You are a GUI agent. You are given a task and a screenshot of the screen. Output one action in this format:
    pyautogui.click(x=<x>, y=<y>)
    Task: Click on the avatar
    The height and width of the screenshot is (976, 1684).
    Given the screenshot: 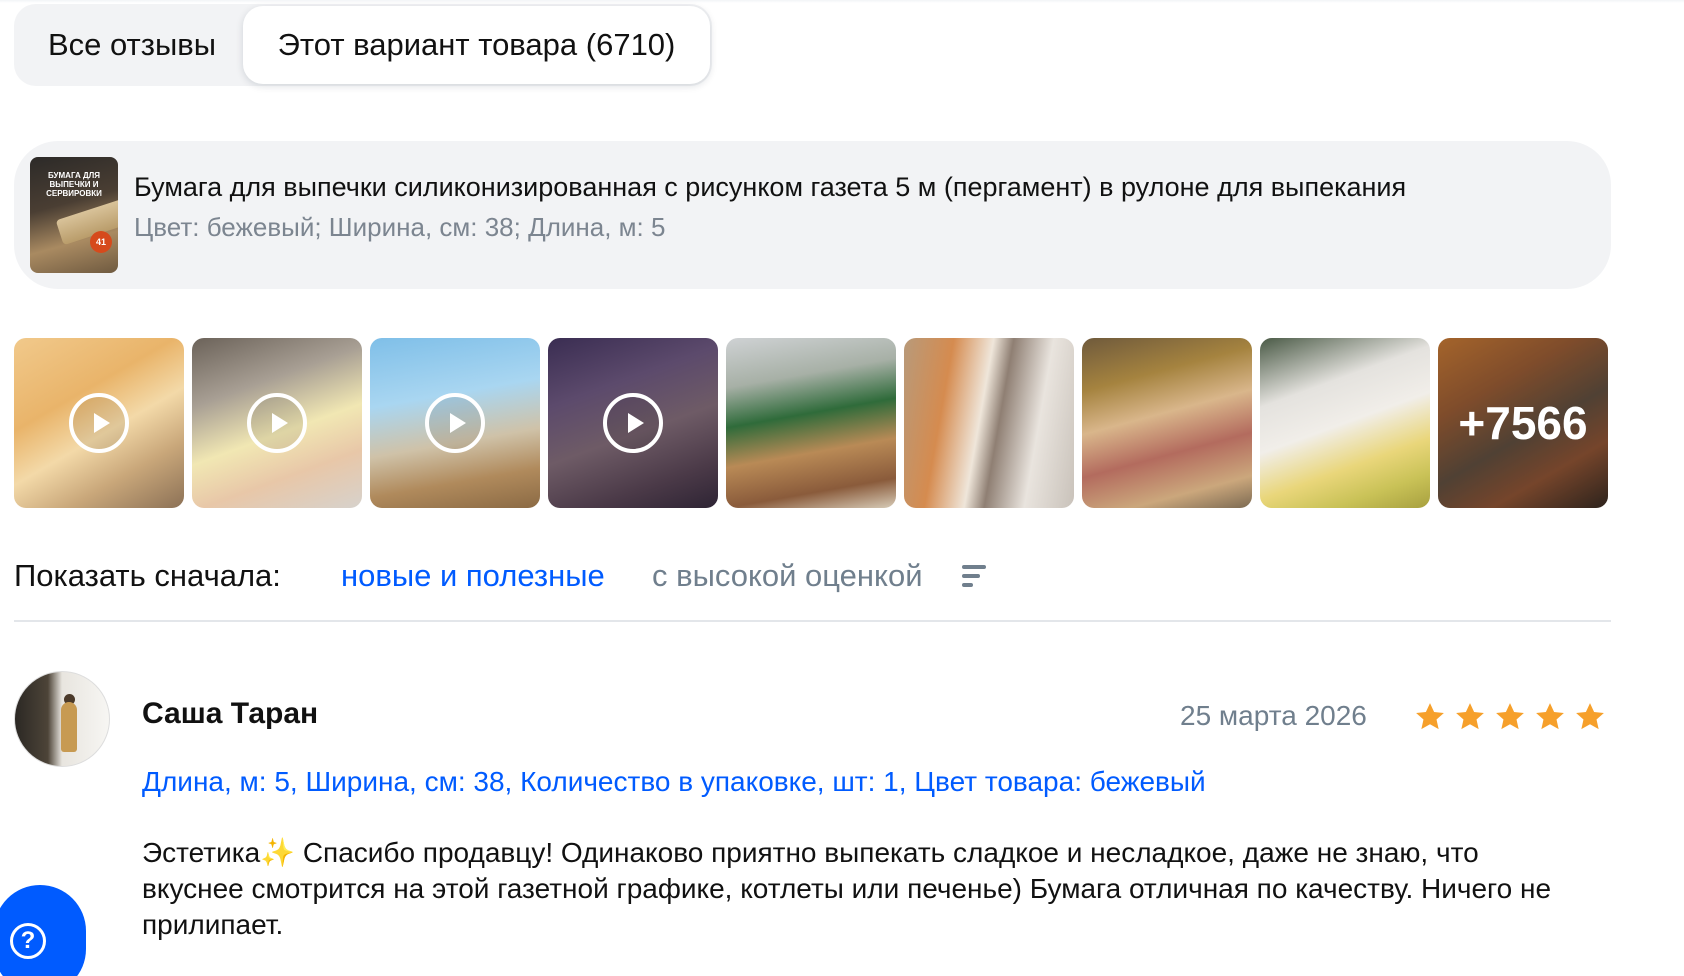 What is the action you would take?
    pyautogui.click(x=62, y=719)
    